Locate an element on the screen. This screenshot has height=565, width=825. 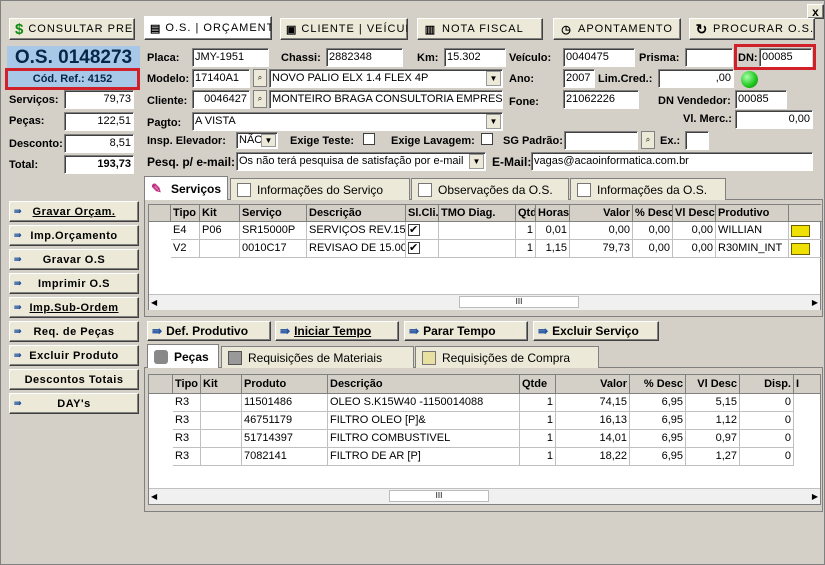
exige-lavagem-checkbox is located at coordinates (487, 139).